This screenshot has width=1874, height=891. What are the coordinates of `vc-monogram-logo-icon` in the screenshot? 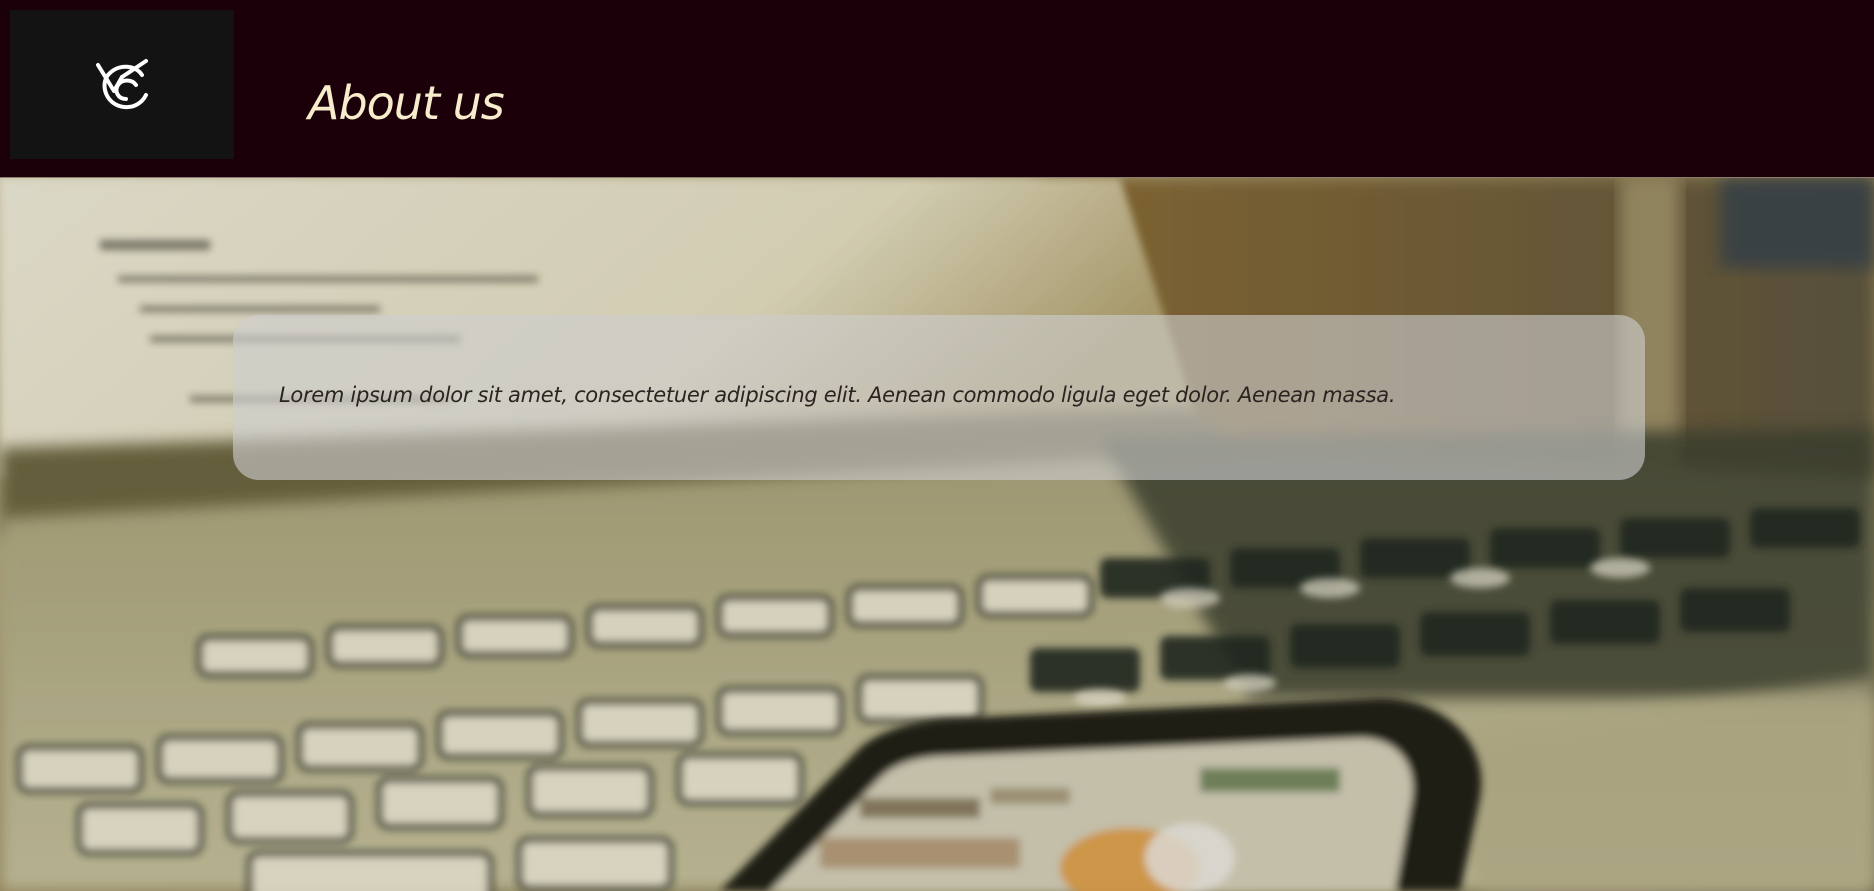 It's located at (122, 83).